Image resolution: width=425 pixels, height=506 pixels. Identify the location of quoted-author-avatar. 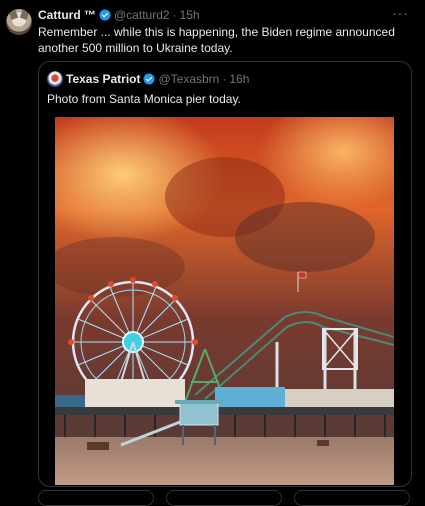
(55, 79).